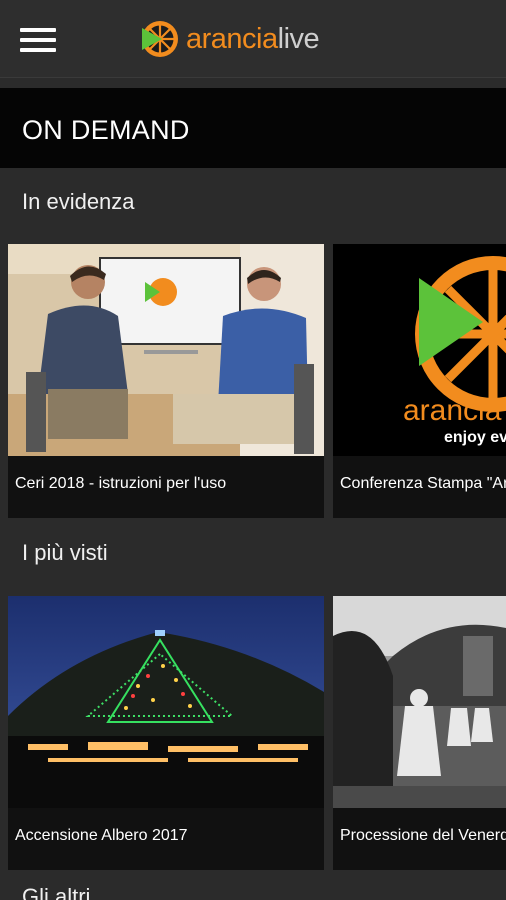  I want to click on video-card-processione: Processione del Venerdì Santo, so click(419, 733).